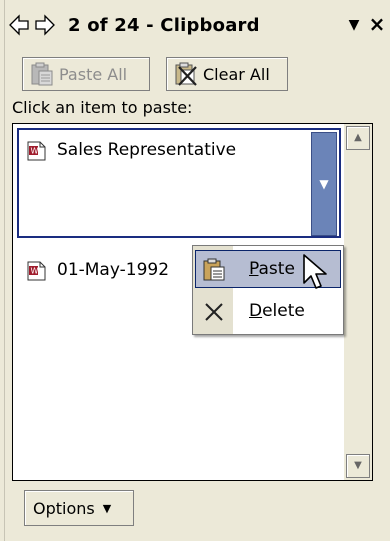  I want to click on paste-all-label: Paste All, so click(93, 74).